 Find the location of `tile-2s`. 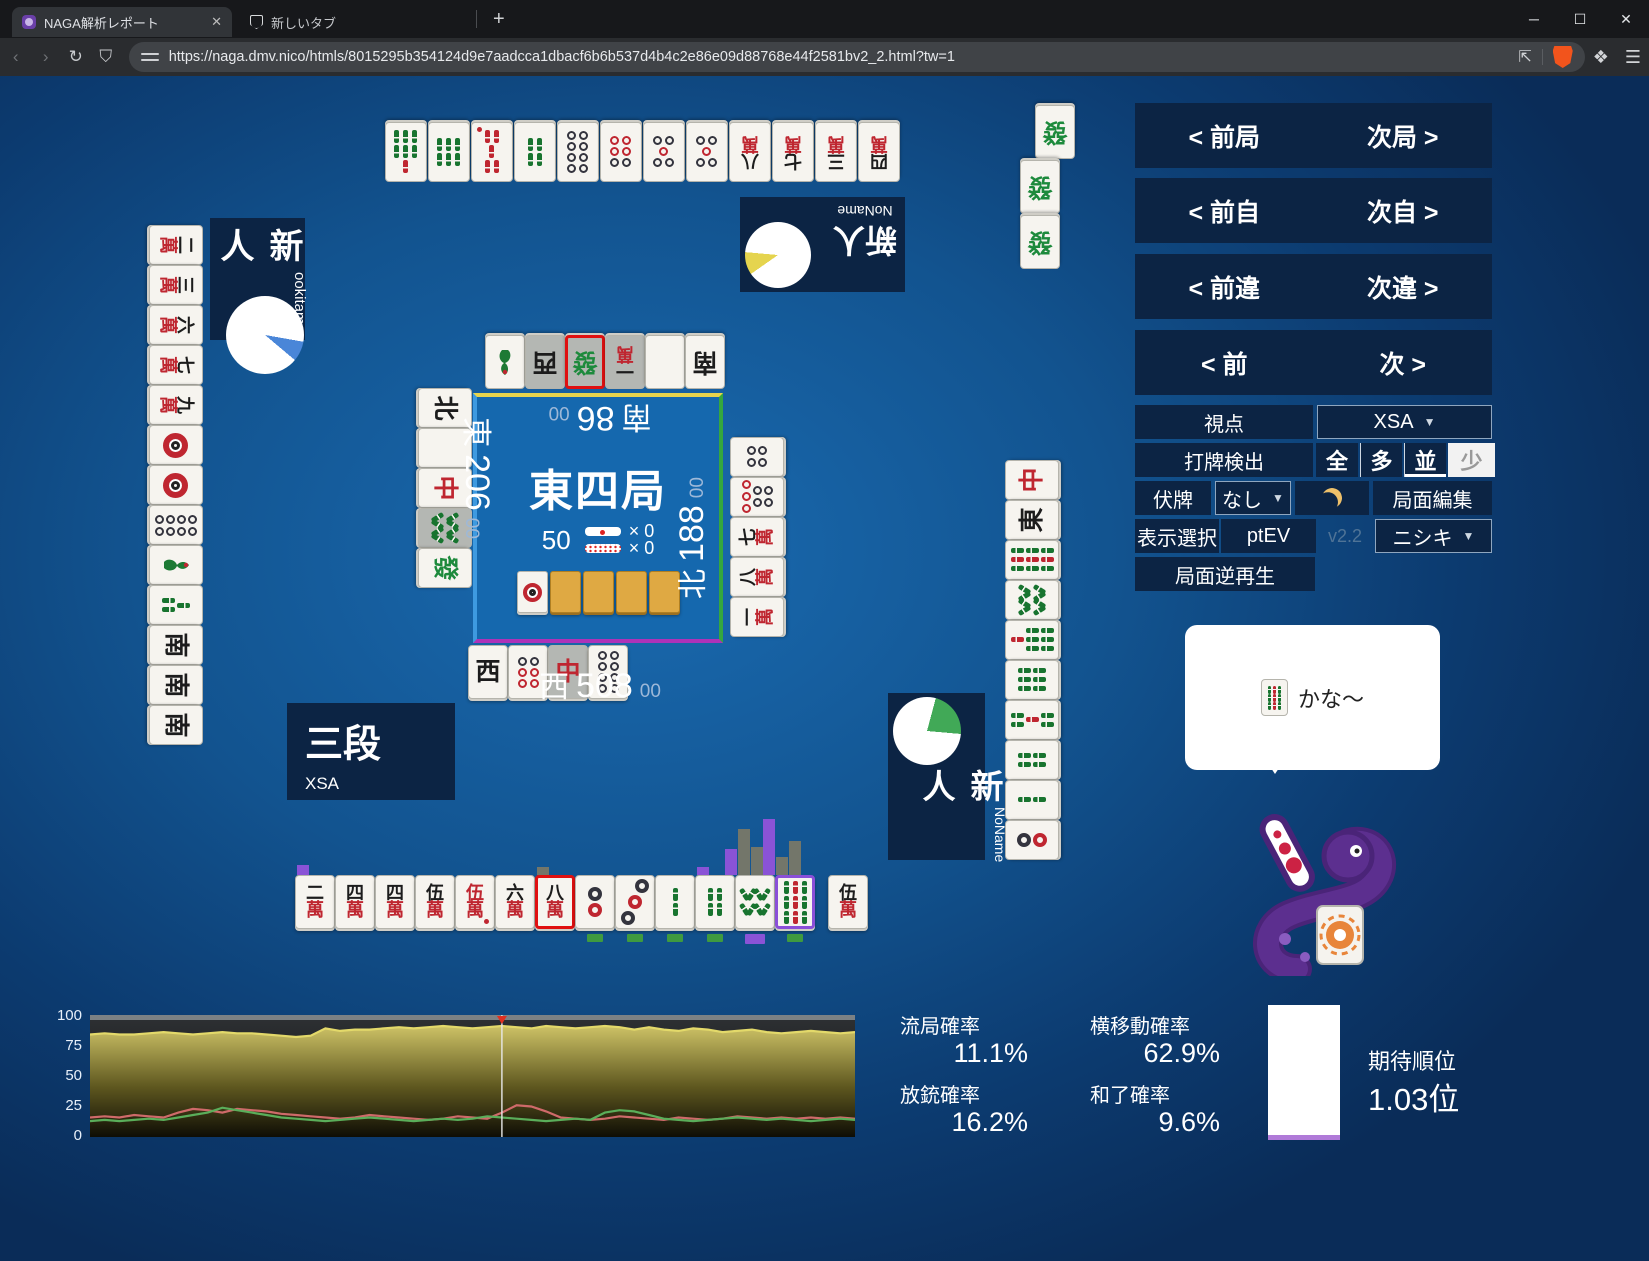

tile-2s is located at coordinates (675, 902).